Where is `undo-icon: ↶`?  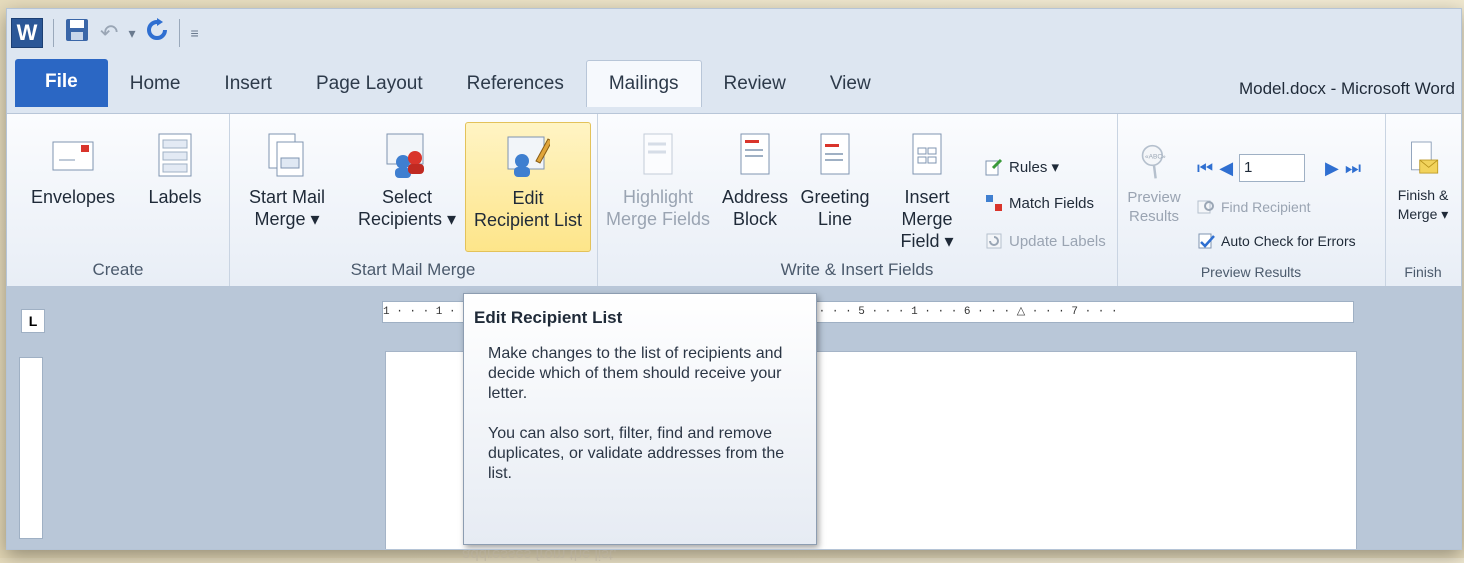 undo-icon: ↶ is located at coordinates (109, 33).